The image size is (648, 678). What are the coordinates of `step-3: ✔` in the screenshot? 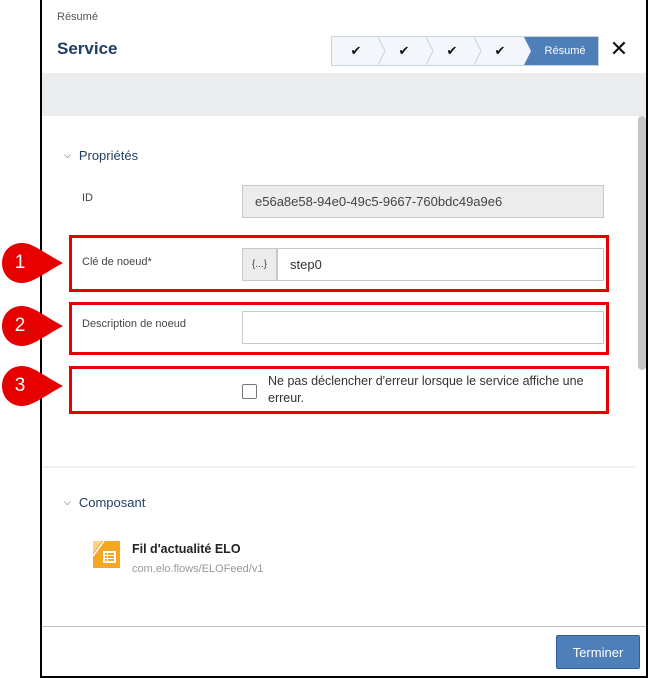 It's located at (455, 51).